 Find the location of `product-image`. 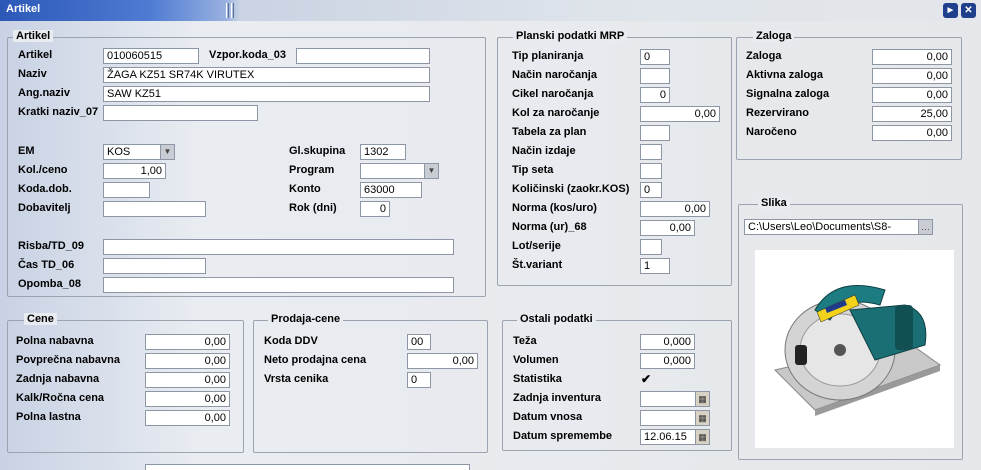

product-image is located at coordinates (854, 349).